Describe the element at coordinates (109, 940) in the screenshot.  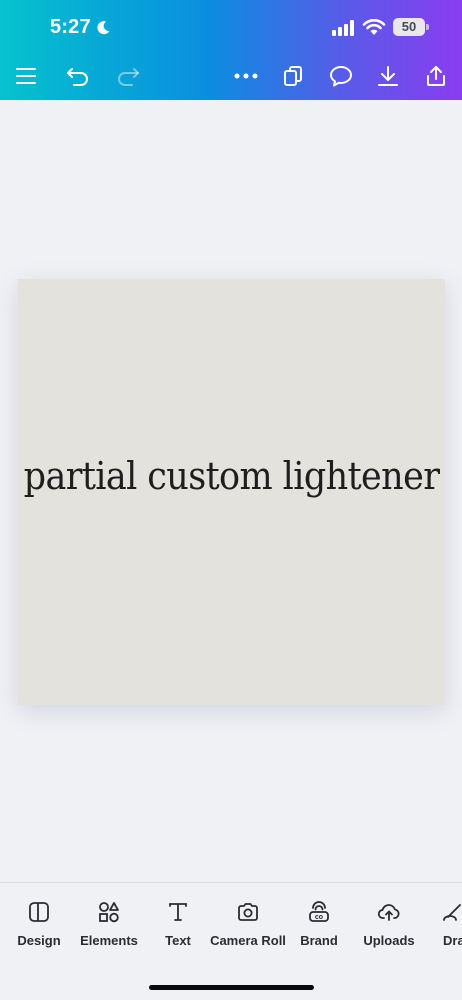
I see `nav-label: Elements` at that location.